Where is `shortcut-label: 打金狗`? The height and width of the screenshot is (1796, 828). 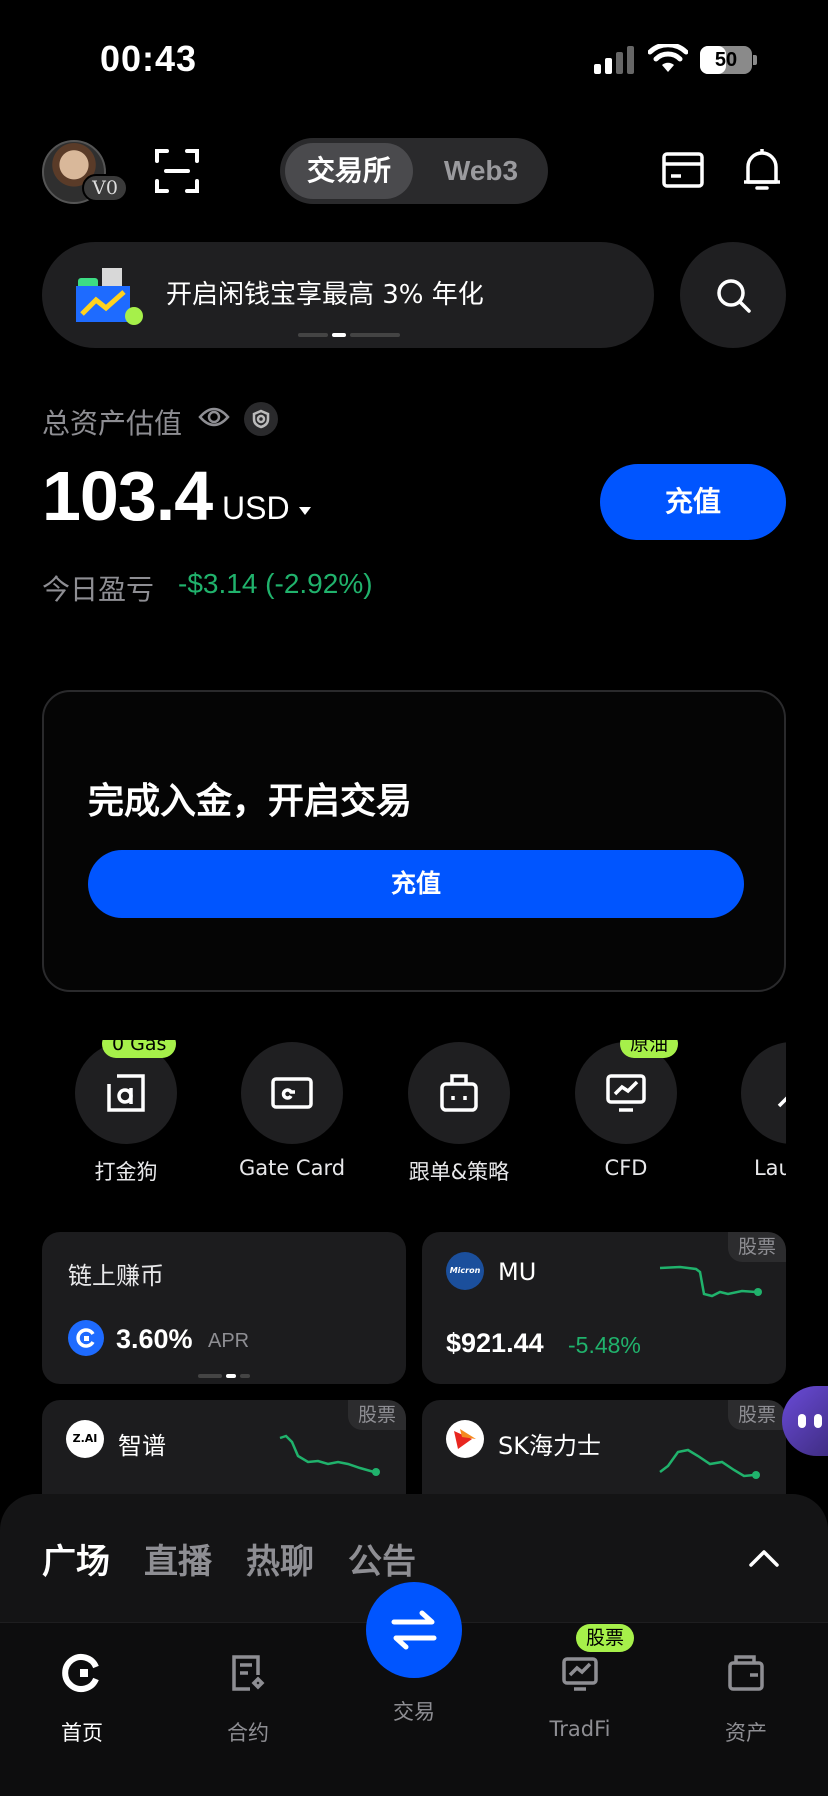
shortcut-label: 打金狗 is located at coordinates (126, 1172).